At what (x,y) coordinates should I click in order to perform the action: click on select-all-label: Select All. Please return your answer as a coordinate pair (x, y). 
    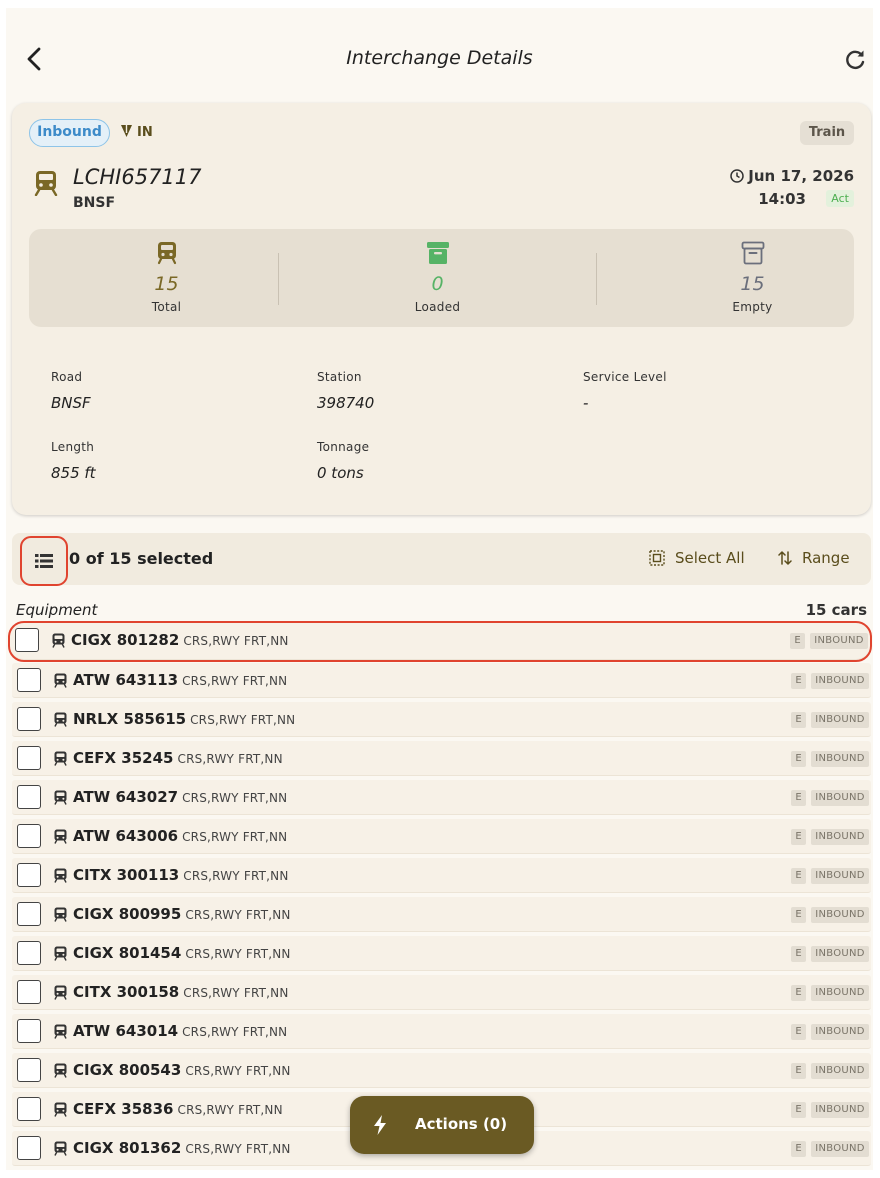
    Looking at the image, I should click on (710, 558).